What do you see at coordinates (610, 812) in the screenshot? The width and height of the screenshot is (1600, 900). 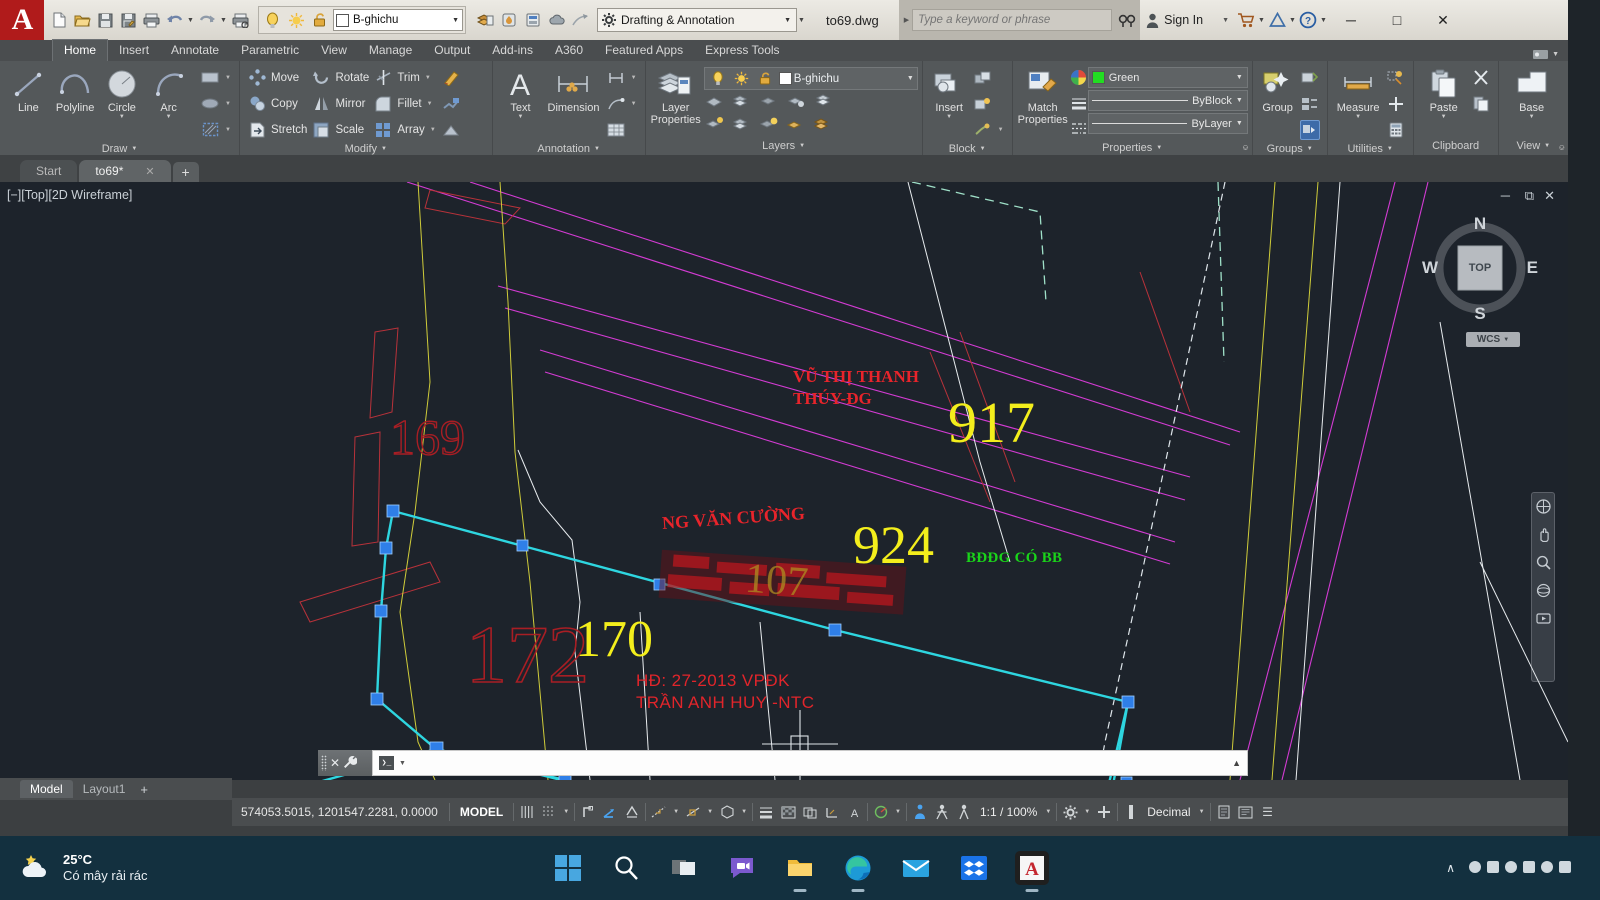 I see `polar-tracking-icon` at bounding box center [610, 812].